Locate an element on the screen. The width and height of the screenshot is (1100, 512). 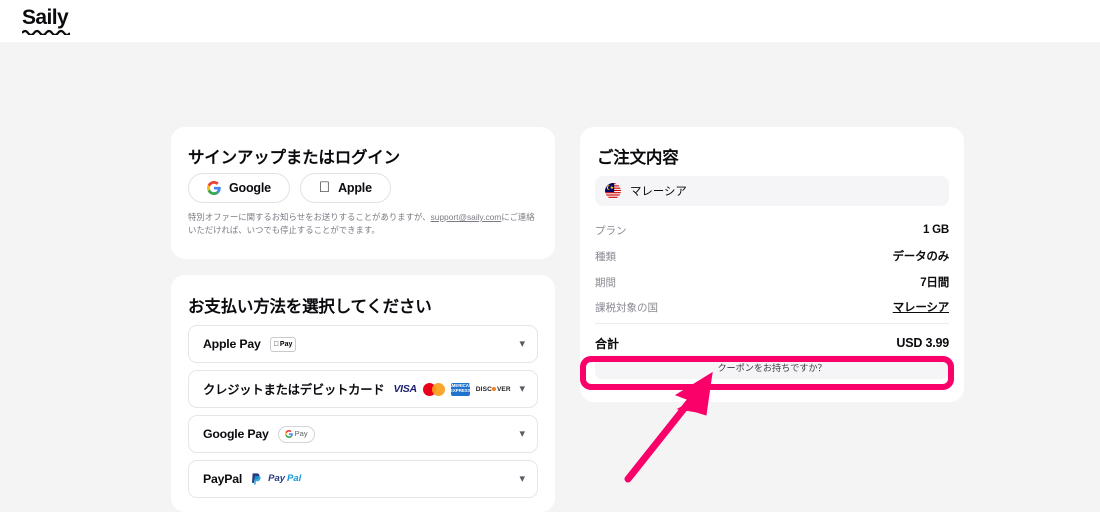
oauth-button-row: Google  Apple is located at coordinates (289, 188).